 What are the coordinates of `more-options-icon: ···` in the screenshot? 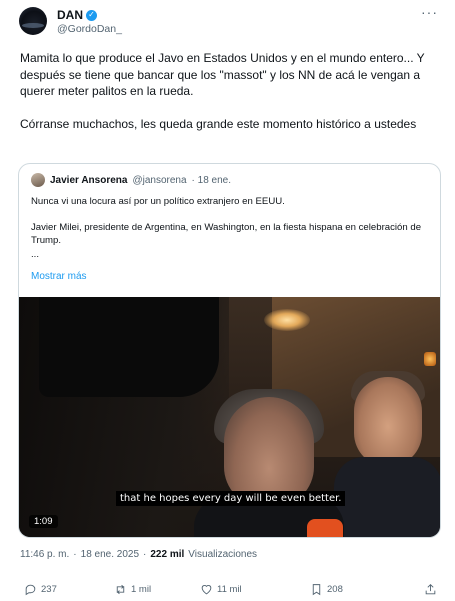 It's located at (429, 12).